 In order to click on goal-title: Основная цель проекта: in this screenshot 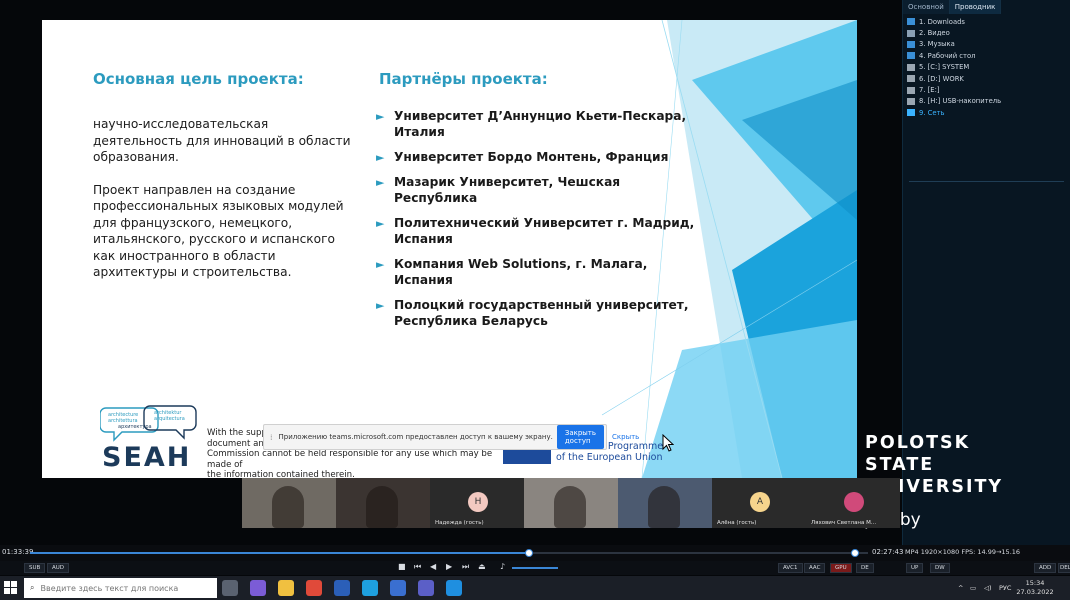, I will do `click(198, 79)`.